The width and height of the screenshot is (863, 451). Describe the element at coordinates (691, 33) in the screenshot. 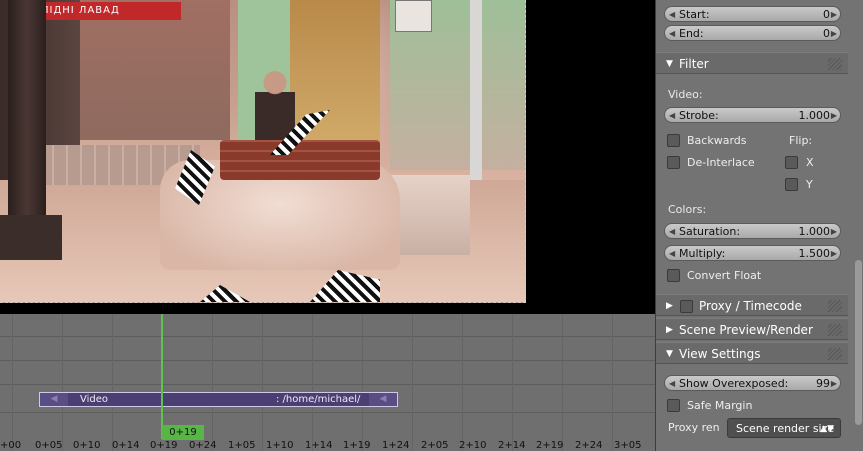

I see `end-label: End:` at that location.